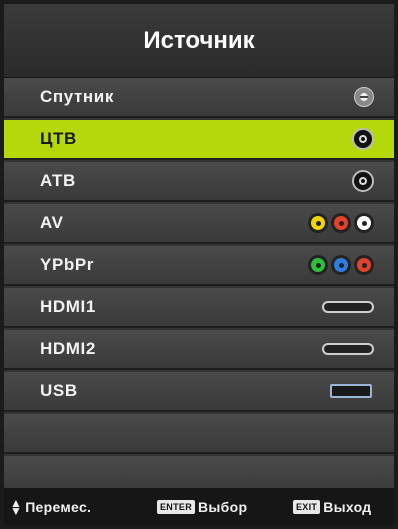 This screenshot has height=529, width=398. Describe the element at coordinates (176, 506) in the screenshot. I see `enter-key-icon: ENTER` at that location.